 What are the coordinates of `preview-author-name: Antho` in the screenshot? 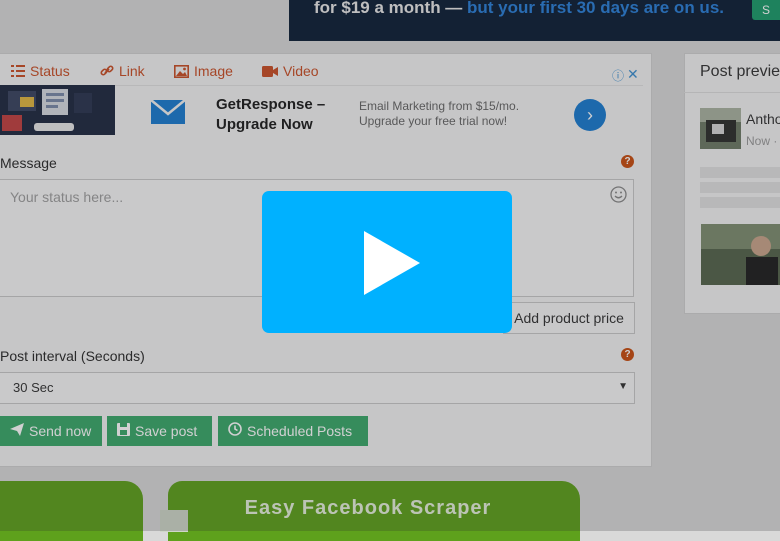 It's located at (763, 119).